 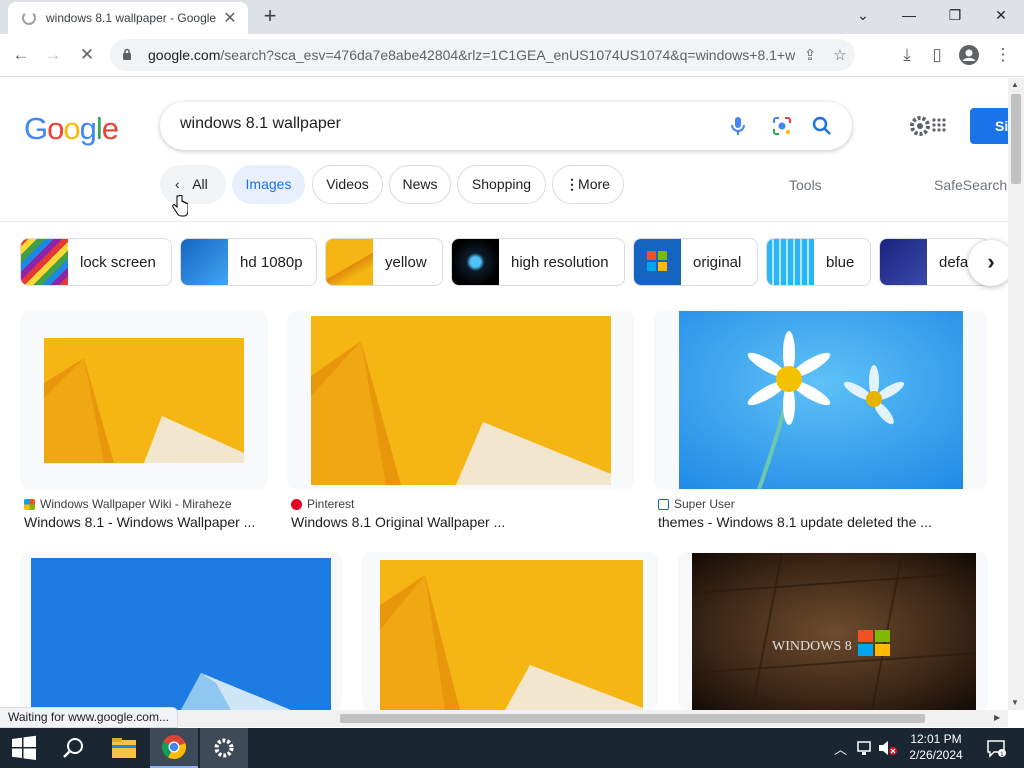 I want to click on result-source: Pinterest, so click(x=322, y=504).